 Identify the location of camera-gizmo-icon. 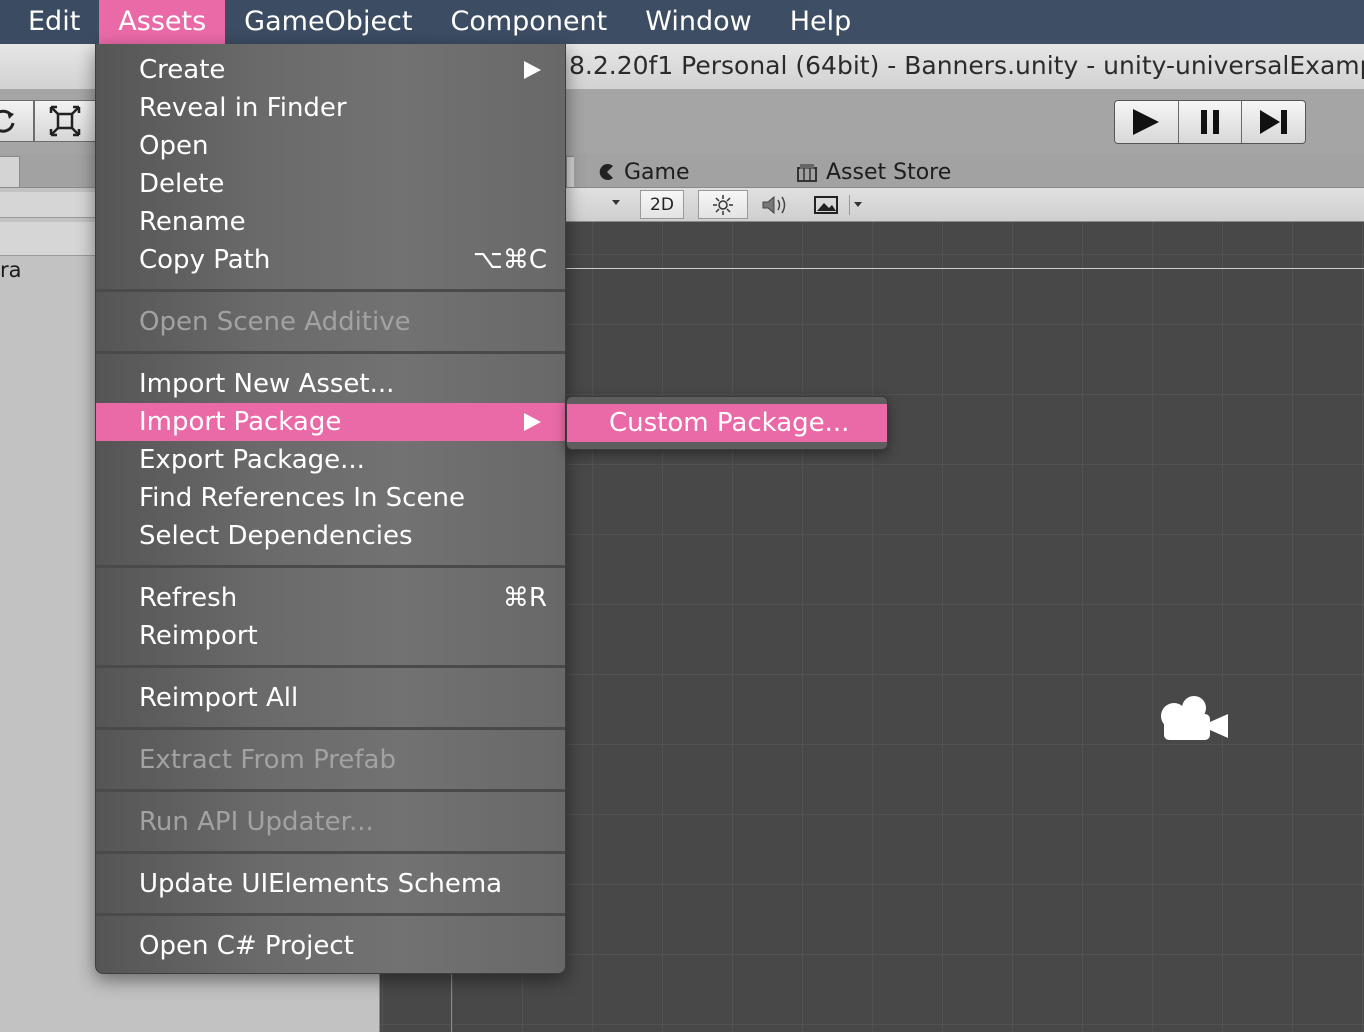
(1194, 718).